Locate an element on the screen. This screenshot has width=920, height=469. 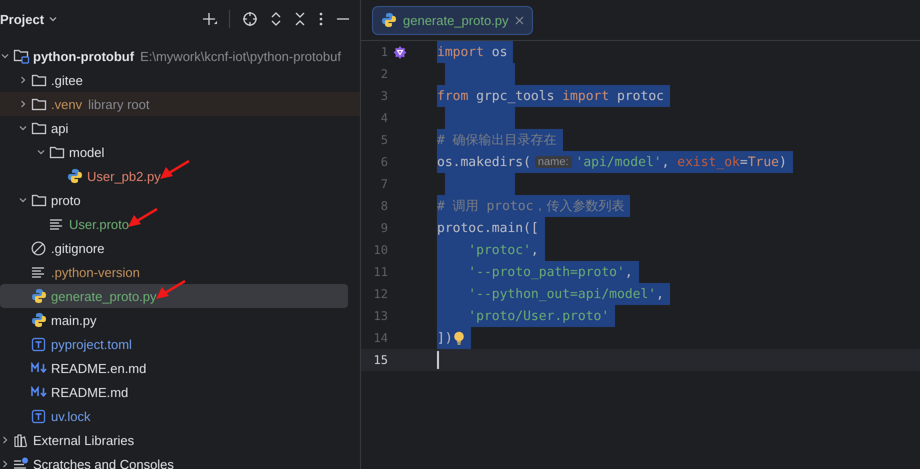
ignore-file-icon is located at coordinates (38, 248).